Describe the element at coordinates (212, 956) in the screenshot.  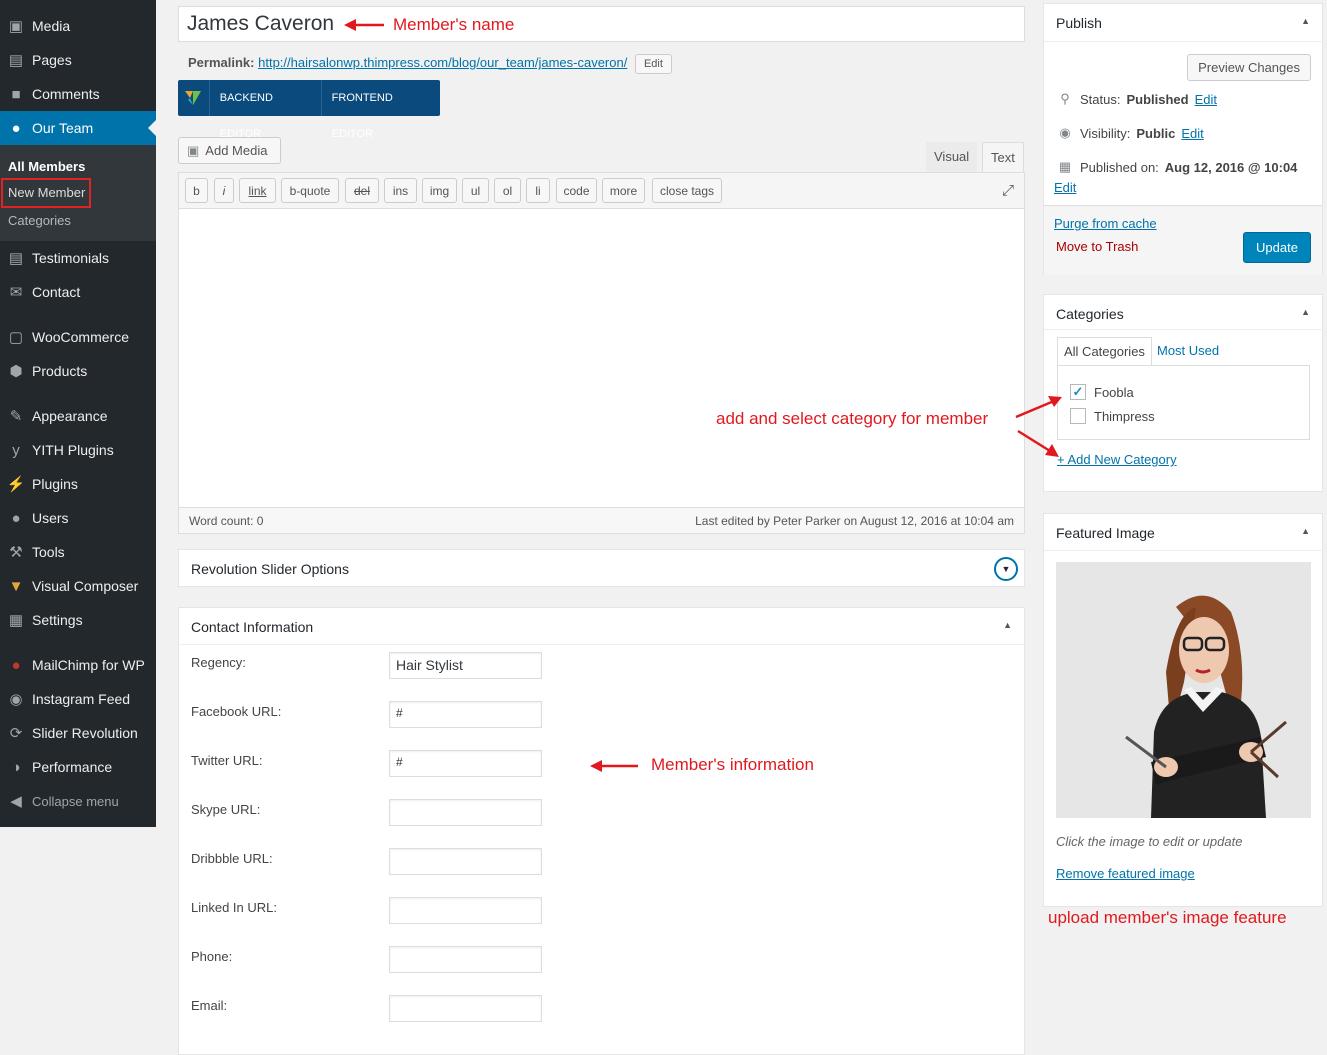
I see `field-label-phone: Phone:` at that location.